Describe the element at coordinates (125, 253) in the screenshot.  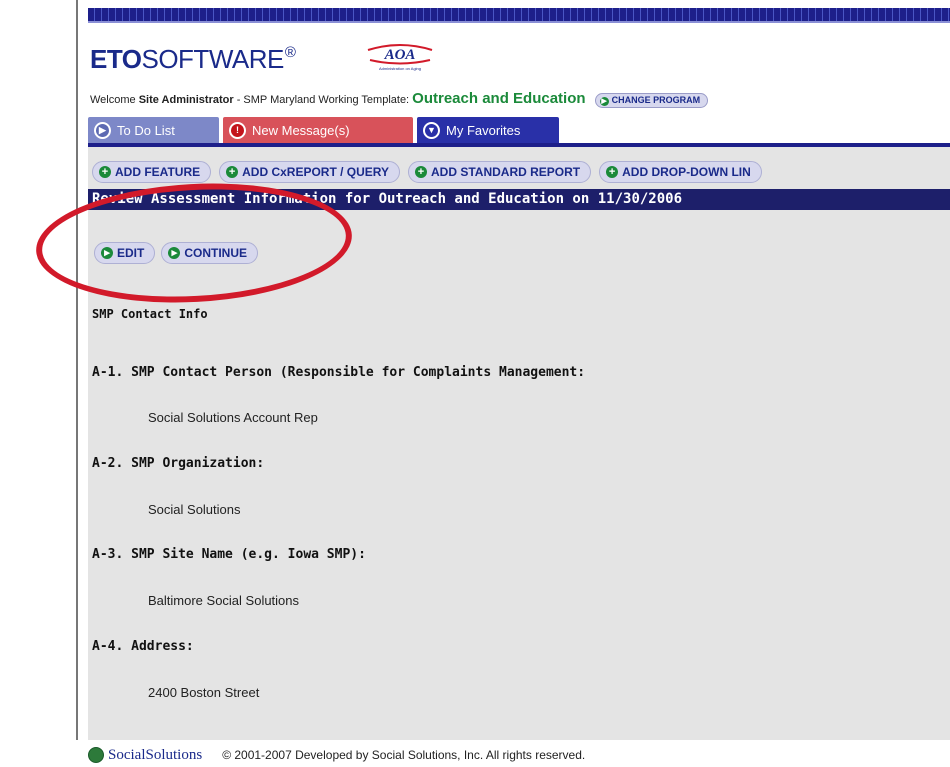
I see `edit-button: ▸ EDIT` at that location.